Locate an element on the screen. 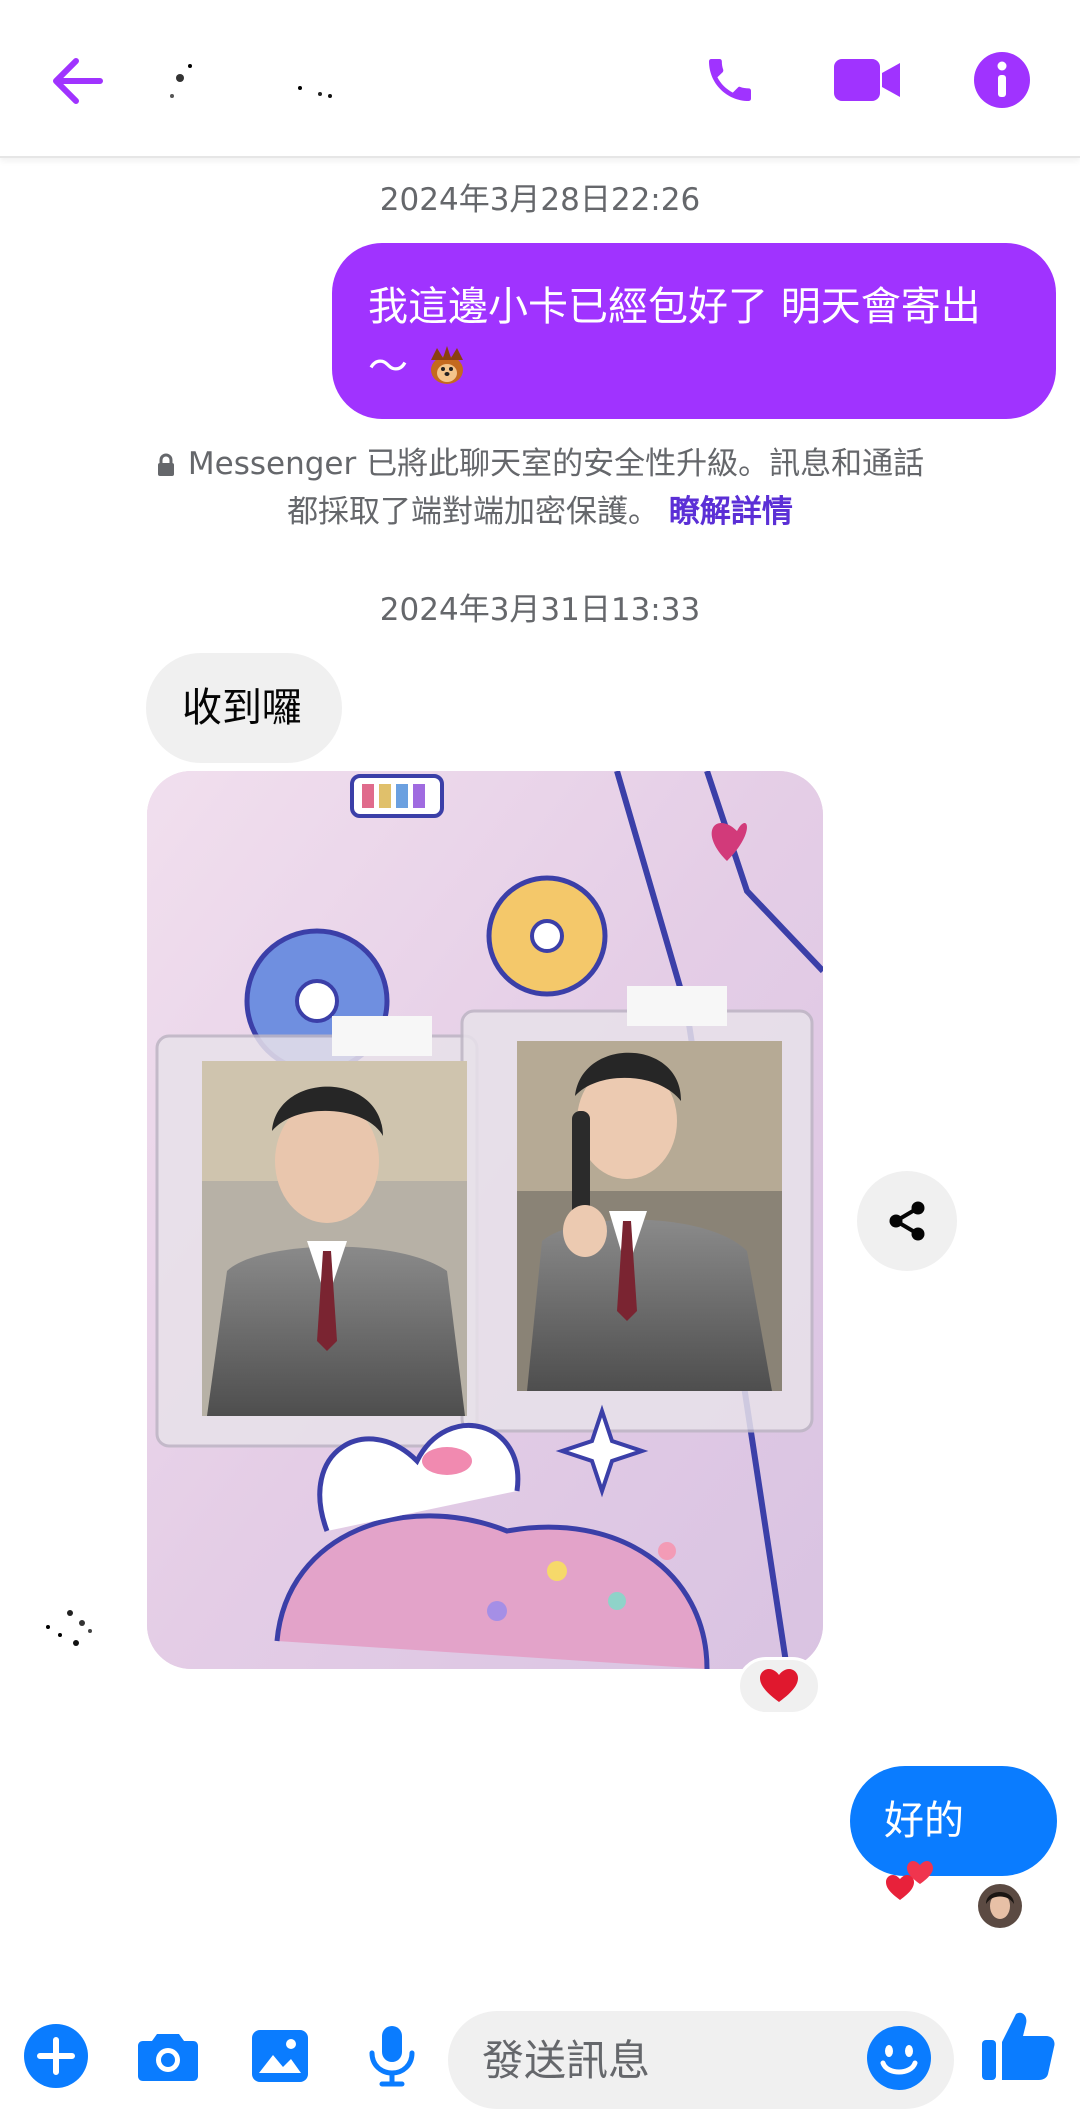 This screenshot has width=1080, height=2128. info-icon is located at coordinates (1002, 80).